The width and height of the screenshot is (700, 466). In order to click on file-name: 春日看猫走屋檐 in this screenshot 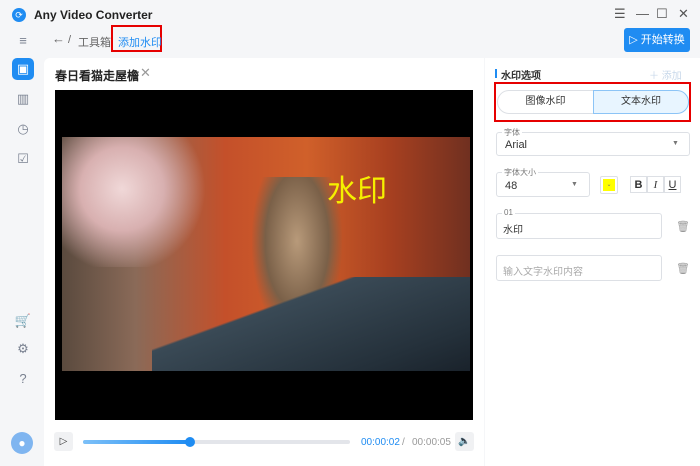, I will do `click(97, 76)`.